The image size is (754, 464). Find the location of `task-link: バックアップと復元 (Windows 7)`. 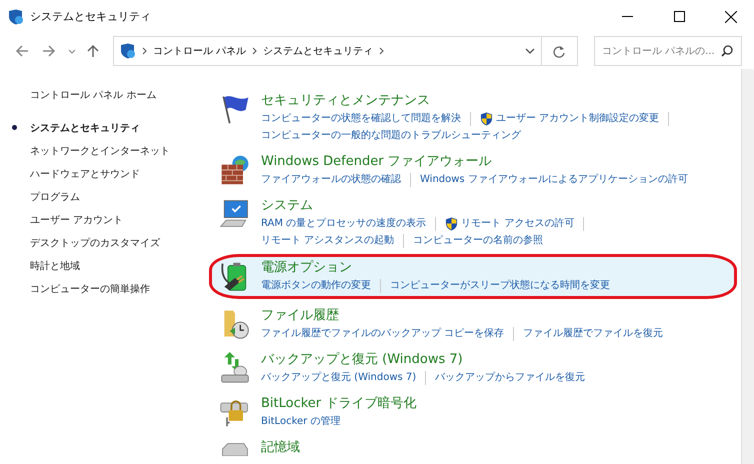

task-link: バックアップと復元 (Windows 7) is located at coordinates (343, 377).